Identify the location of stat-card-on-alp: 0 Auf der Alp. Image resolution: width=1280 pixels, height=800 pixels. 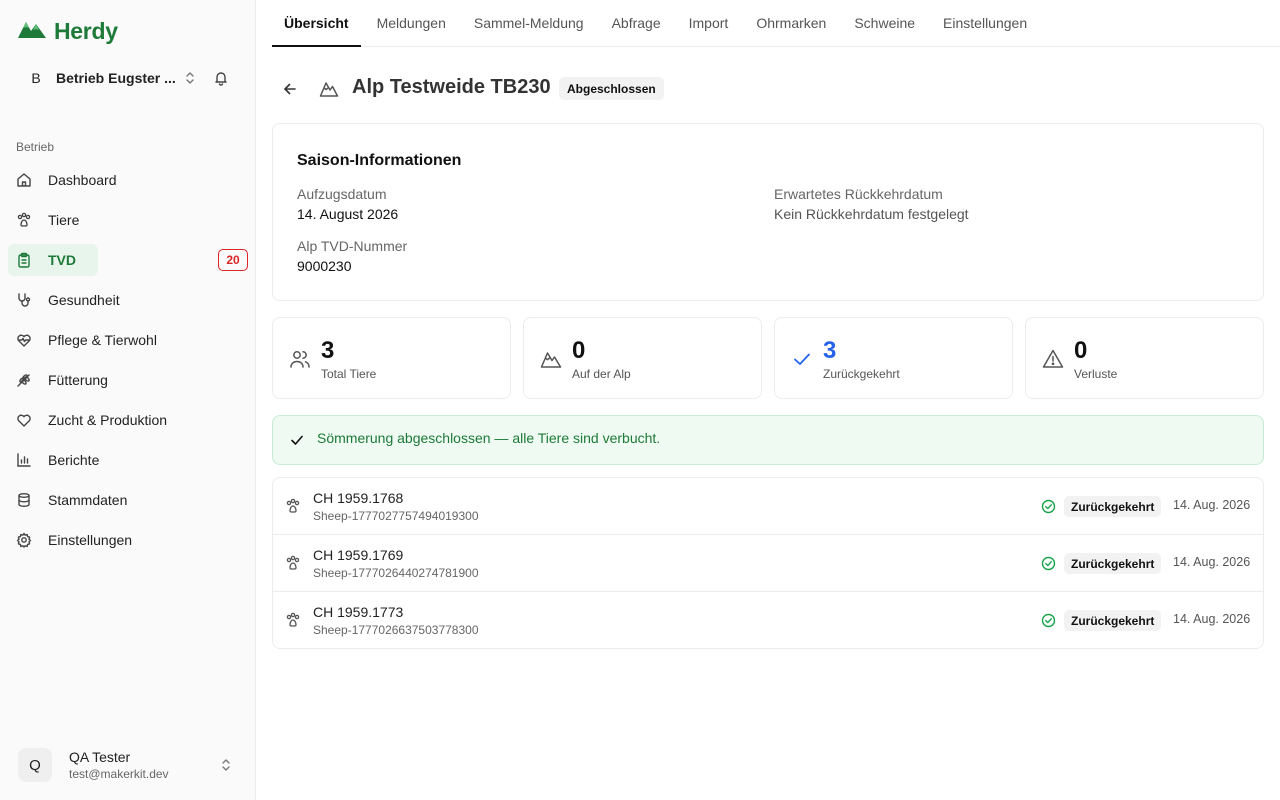
(642, 358).